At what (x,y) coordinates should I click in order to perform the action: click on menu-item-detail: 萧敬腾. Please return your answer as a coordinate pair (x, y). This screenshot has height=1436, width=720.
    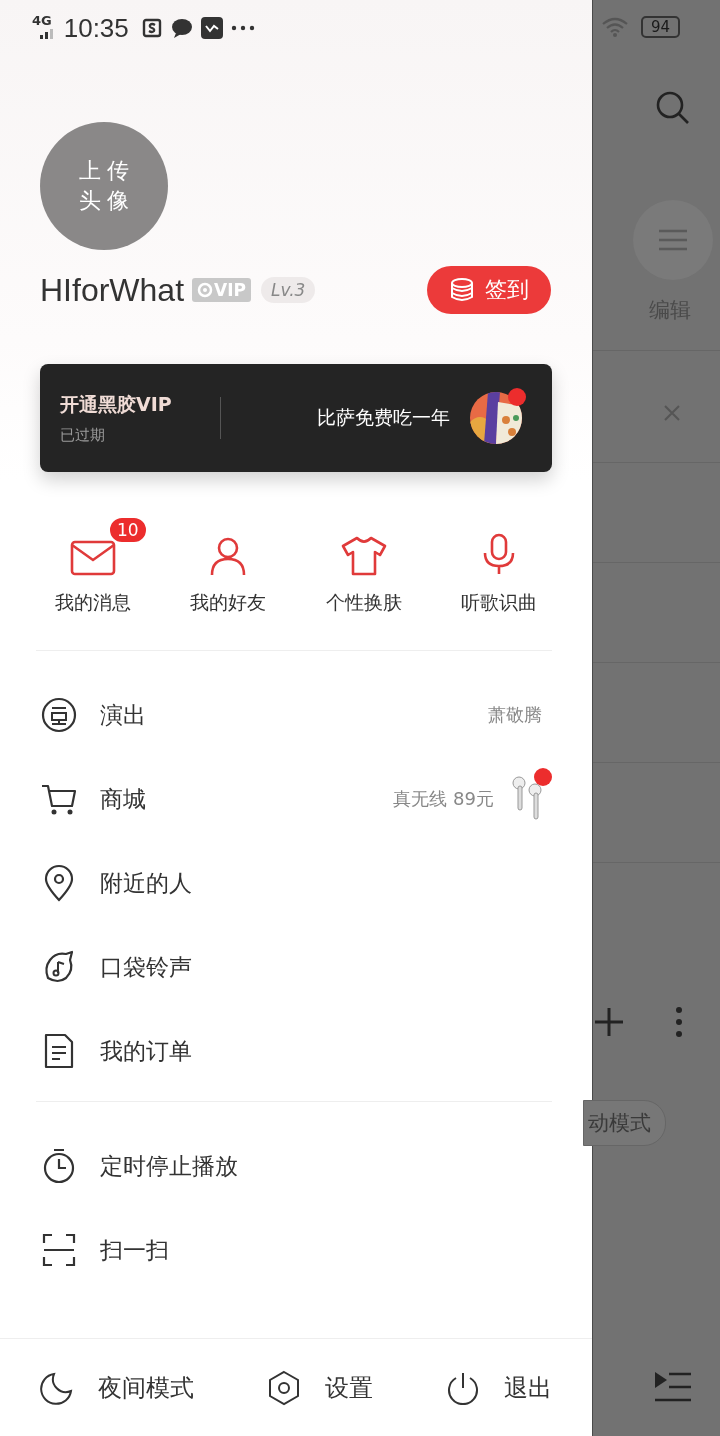
    Looking at the image, I should click on (515, 715).